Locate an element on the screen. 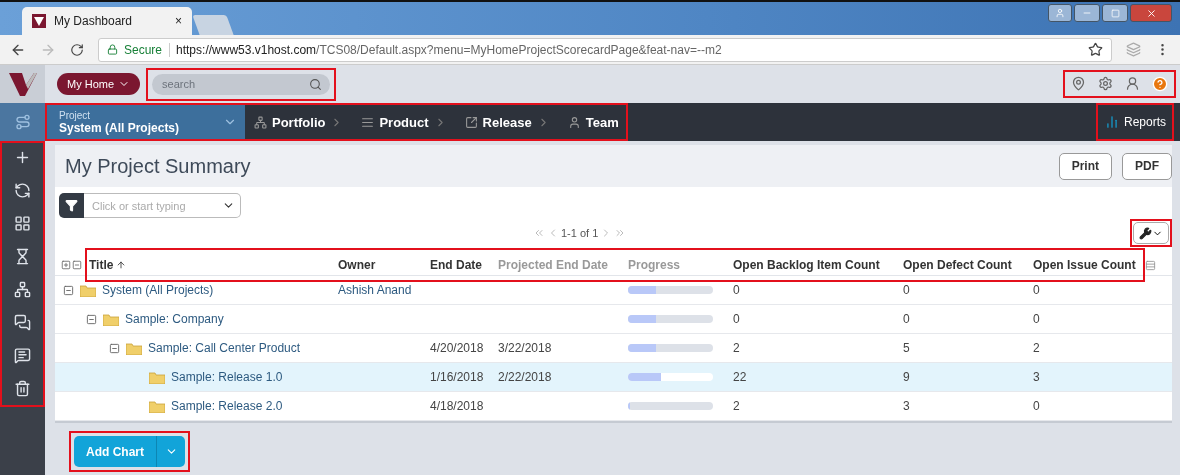 The height and width of the screenshot is (475, 1180). star-icon is located at coordinates (1095, 49).